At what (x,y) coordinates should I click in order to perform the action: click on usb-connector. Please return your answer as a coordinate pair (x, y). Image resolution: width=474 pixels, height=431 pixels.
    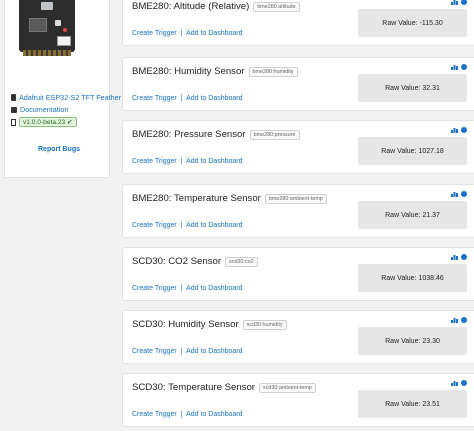
    Looking at the image, I should click on (47, 6).